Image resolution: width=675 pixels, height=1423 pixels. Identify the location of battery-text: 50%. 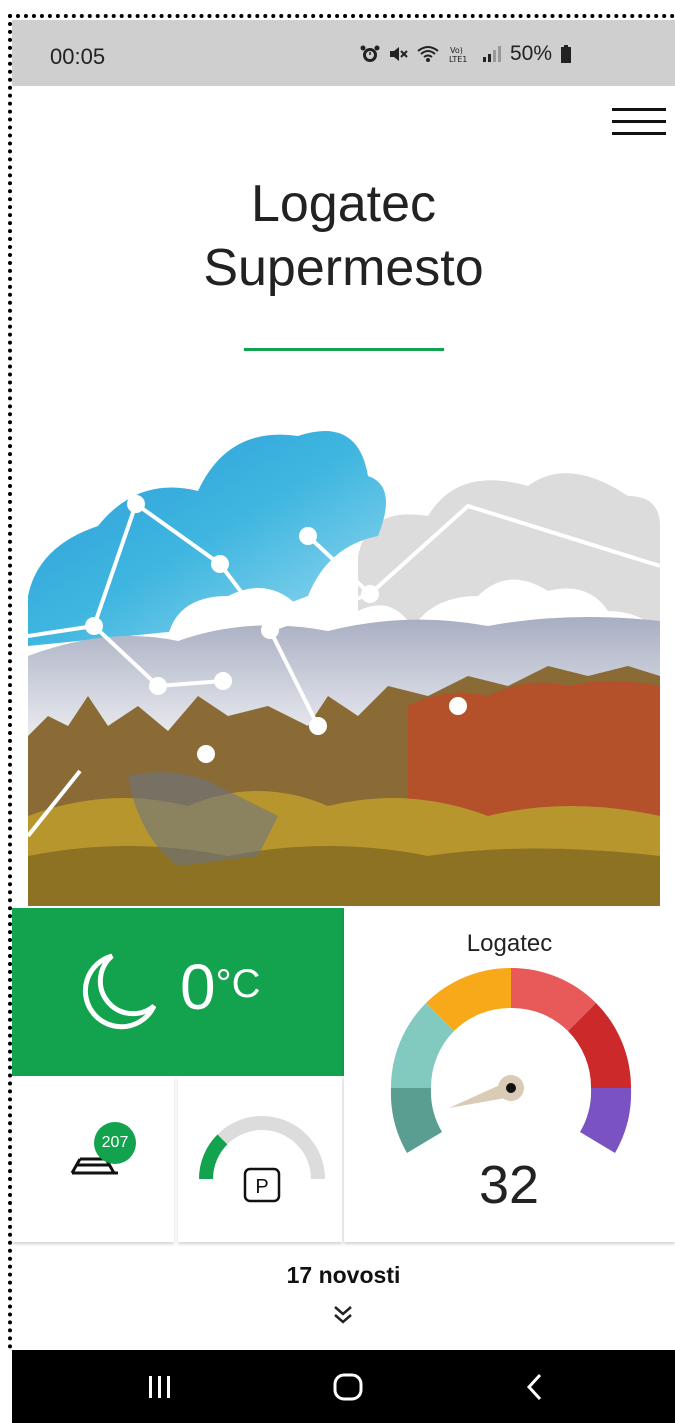
(531, 53).